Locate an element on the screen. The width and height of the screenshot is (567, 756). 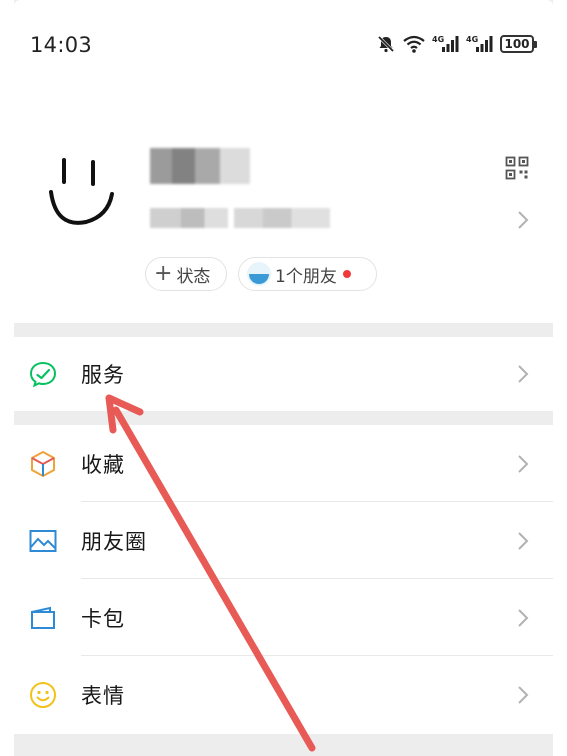
menu-item-stickers: 表情 is located at coordinates (283, 694).